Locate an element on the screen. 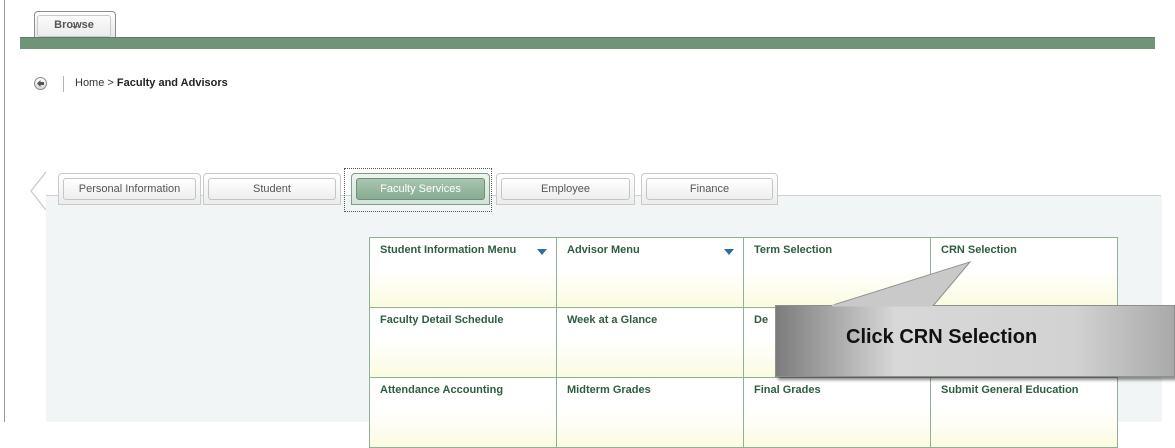 The image size is (1175, 448). menu-submit-general-education: Submit General Education is located at coordinates (1024, 412).